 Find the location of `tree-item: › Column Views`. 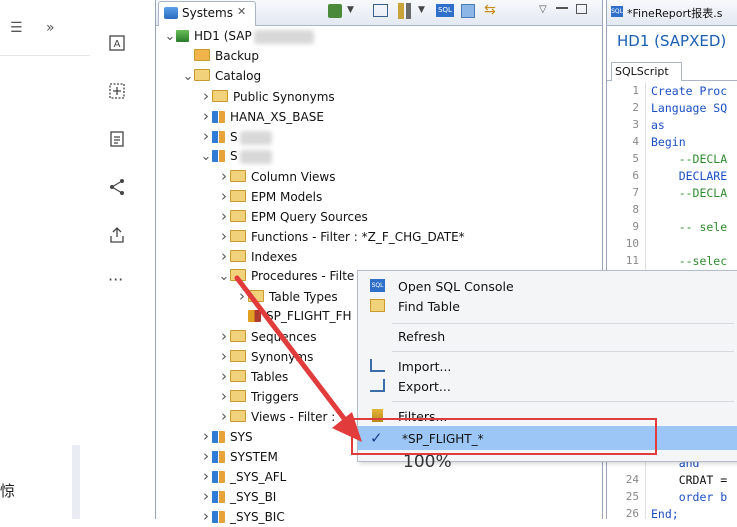

tree-item: › Column Views is located at coordinates (277, 176).